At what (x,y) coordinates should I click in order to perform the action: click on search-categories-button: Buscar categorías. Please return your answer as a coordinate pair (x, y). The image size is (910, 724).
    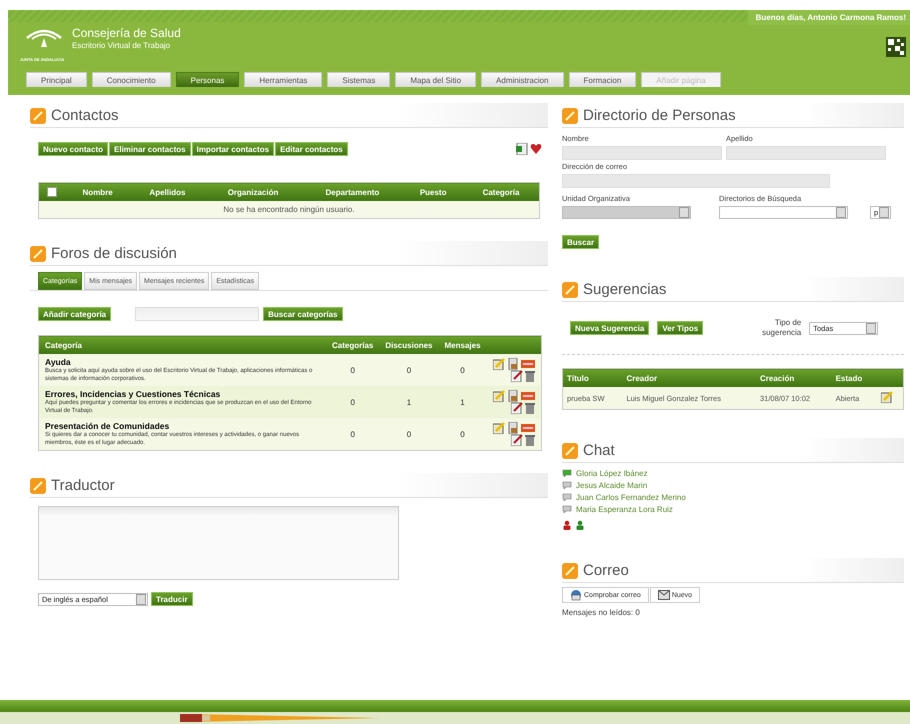
    Looking at the image, I should click on (303, 314).